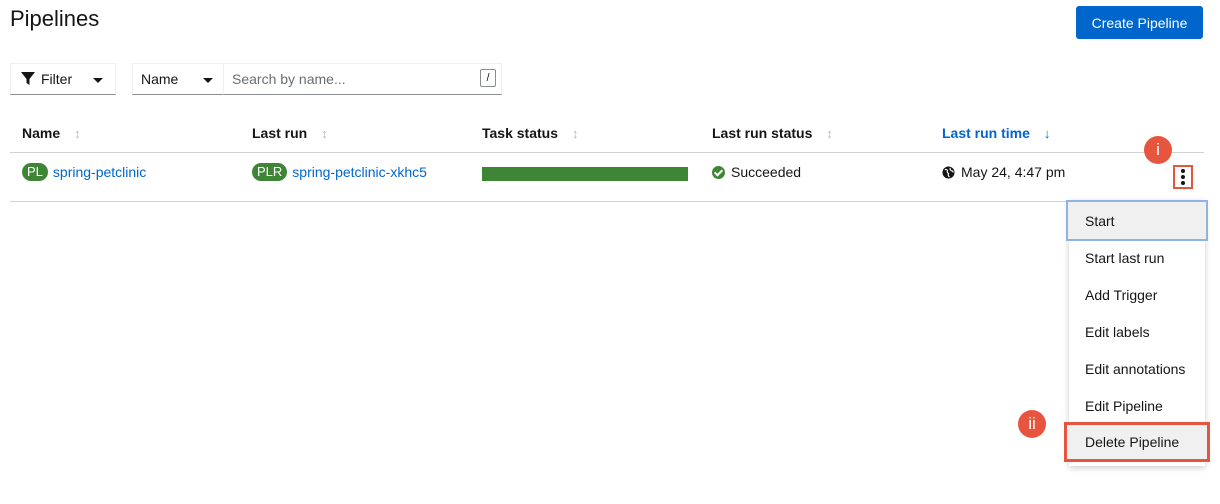  Describe the element at coordinates (290, 133) in the screenshot. I see `column-header-last-run: Last run ↕` at that location.